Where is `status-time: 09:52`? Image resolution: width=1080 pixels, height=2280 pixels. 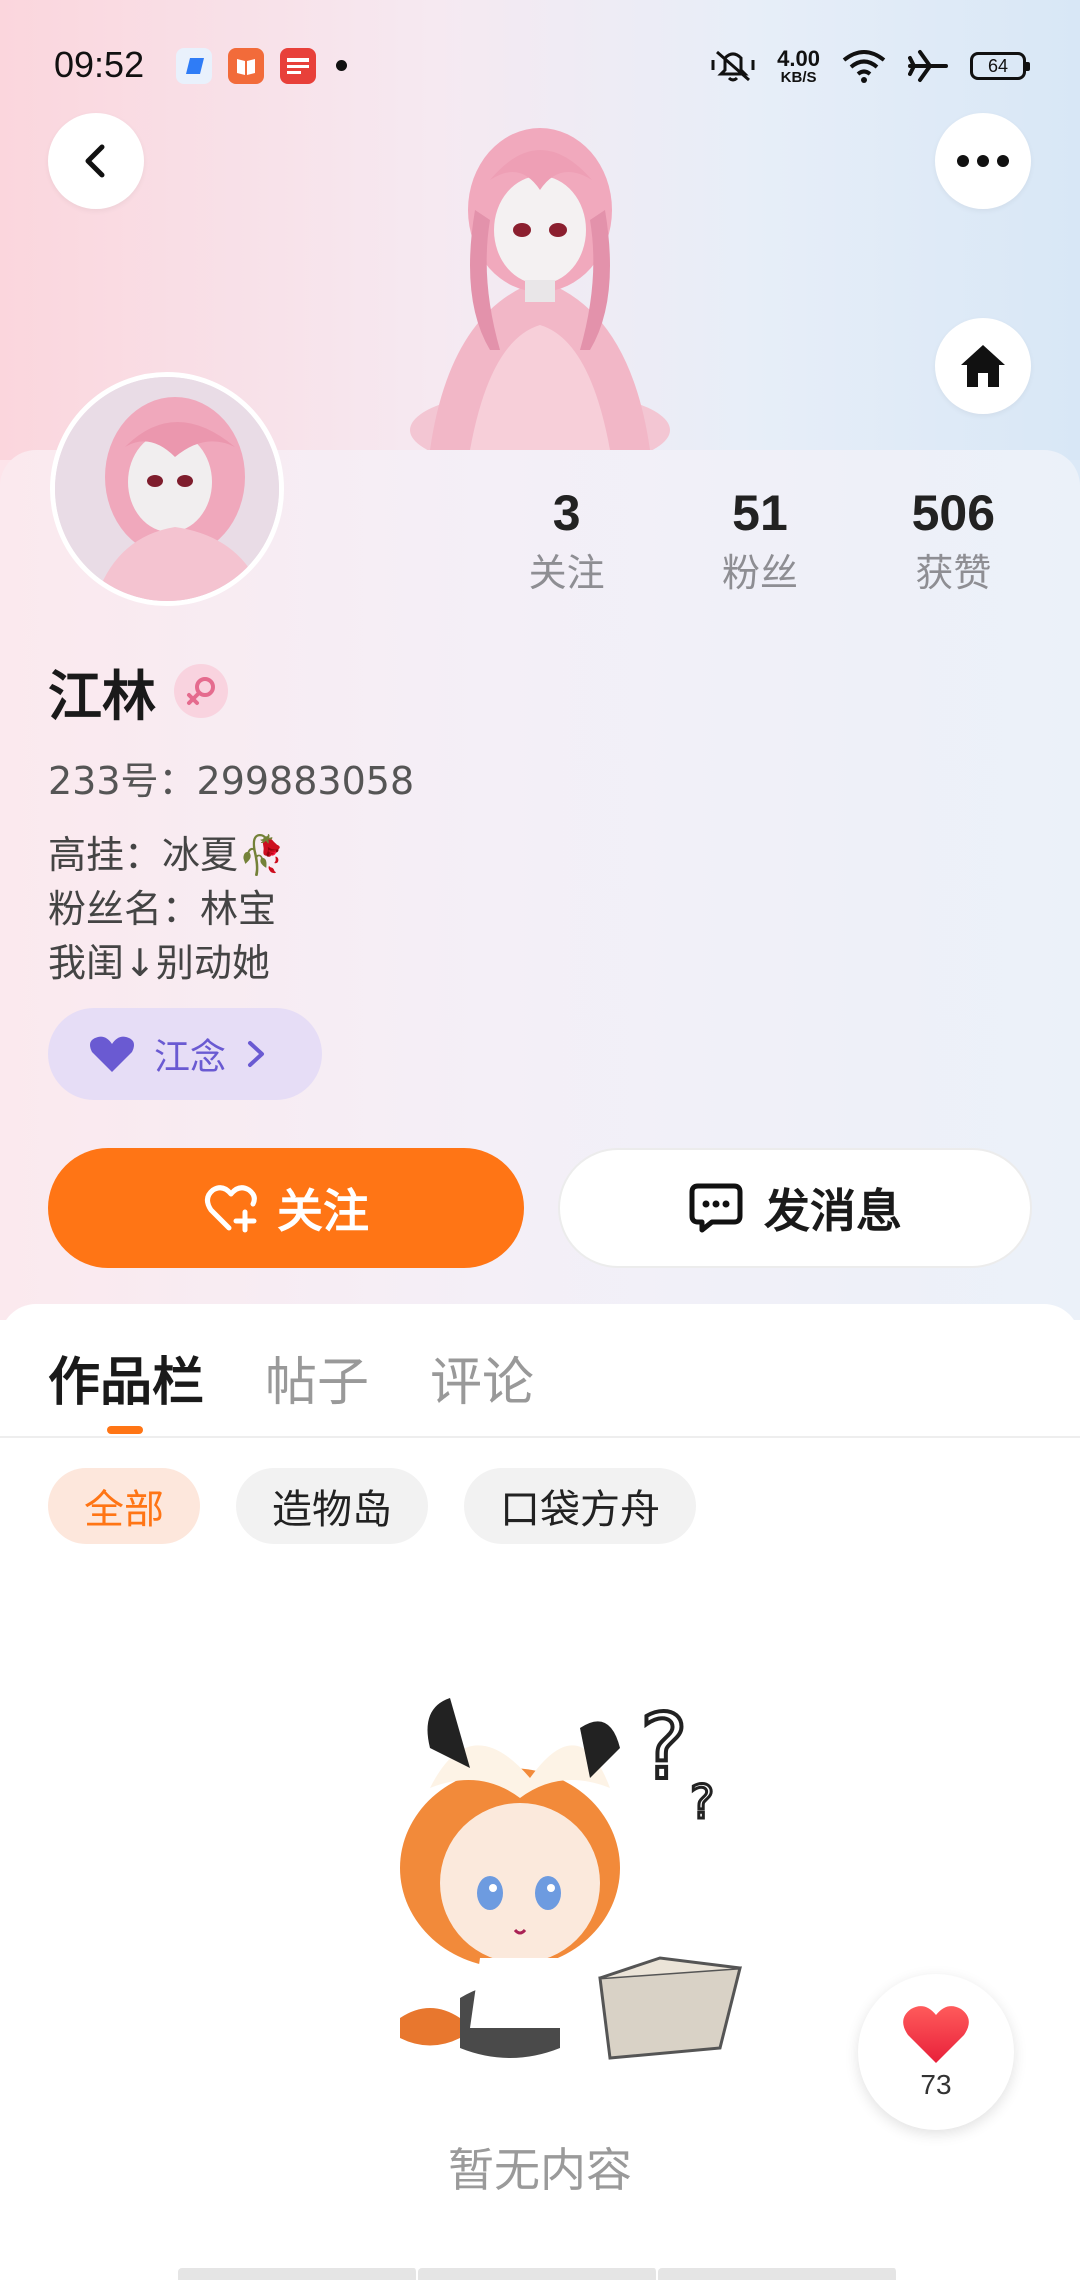 status-time: 09:52 is located at coordinates (99, 64).